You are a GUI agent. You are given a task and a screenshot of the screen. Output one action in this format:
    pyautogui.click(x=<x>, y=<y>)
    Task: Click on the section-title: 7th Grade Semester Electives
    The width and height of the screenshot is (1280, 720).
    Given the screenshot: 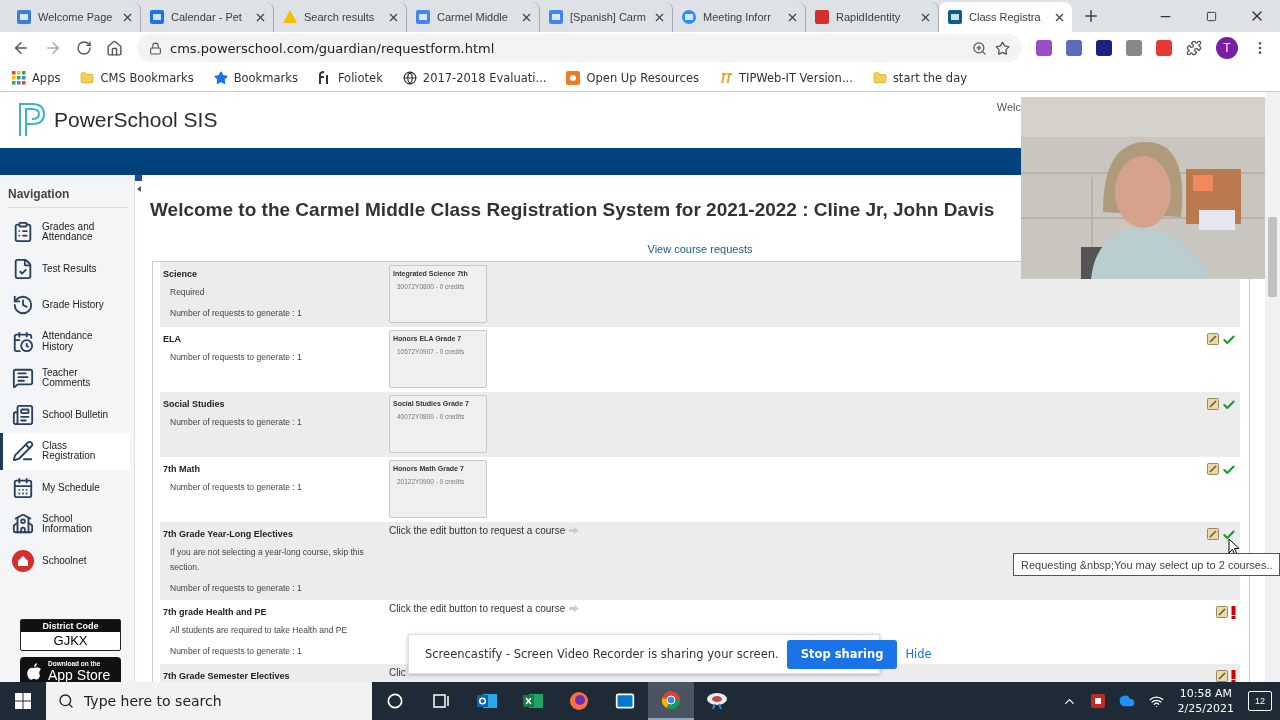 What is the action you would take?
    pyautogui.click(x=227, y=676)
    